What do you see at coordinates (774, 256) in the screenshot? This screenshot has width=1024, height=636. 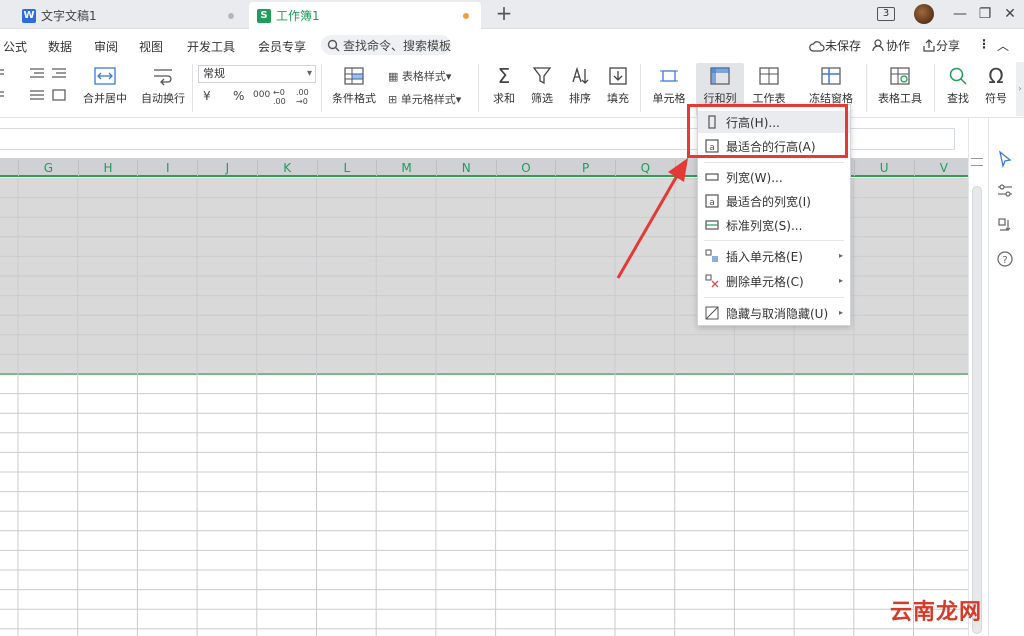 I see `menu-insert-cells: 插入单元格(E)` at bounding box center [774, 256].